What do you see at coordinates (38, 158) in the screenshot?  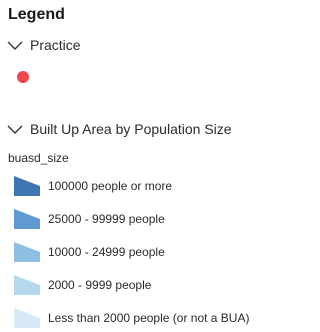 I see `field-label: buasd_size` at bounding box center [38, 158].